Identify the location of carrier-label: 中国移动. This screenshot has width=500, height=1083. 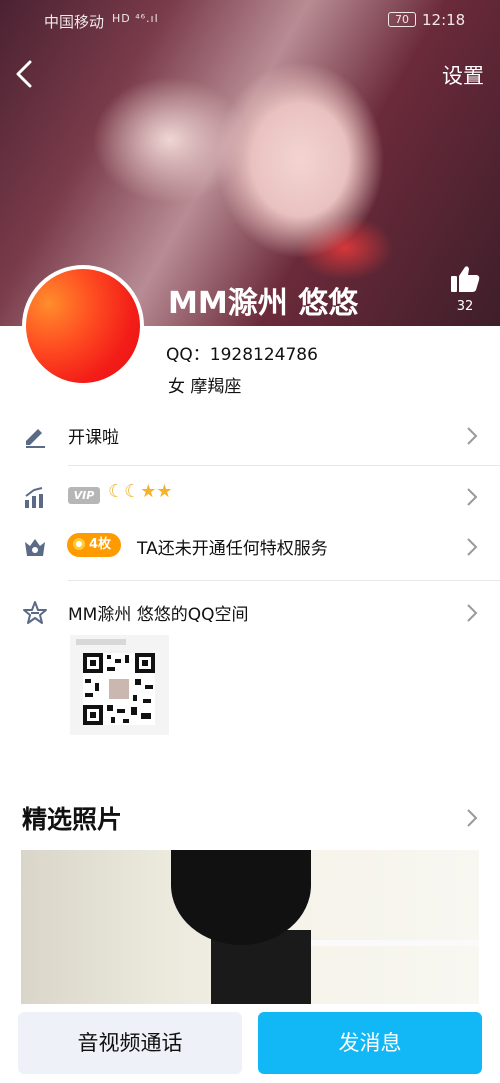
(74, 22).